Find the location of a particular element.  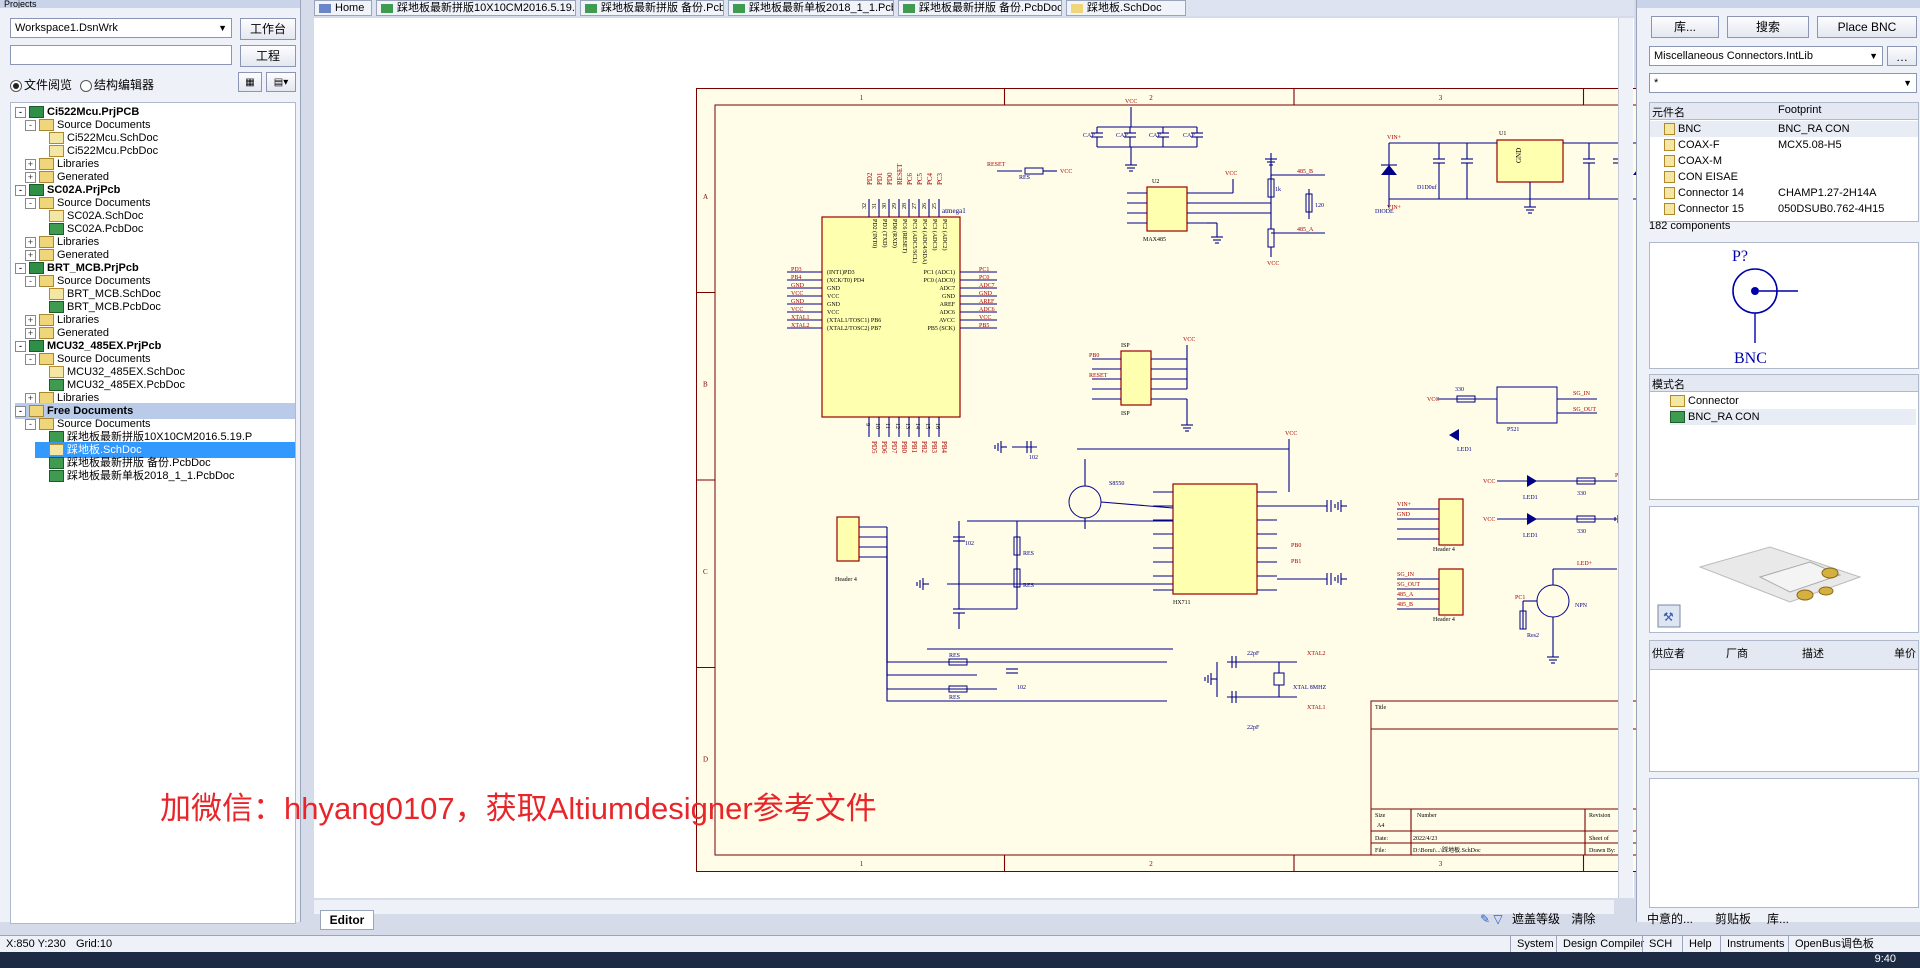

status-button: OpenBus调色板 is located at coordinates (1834, 944).